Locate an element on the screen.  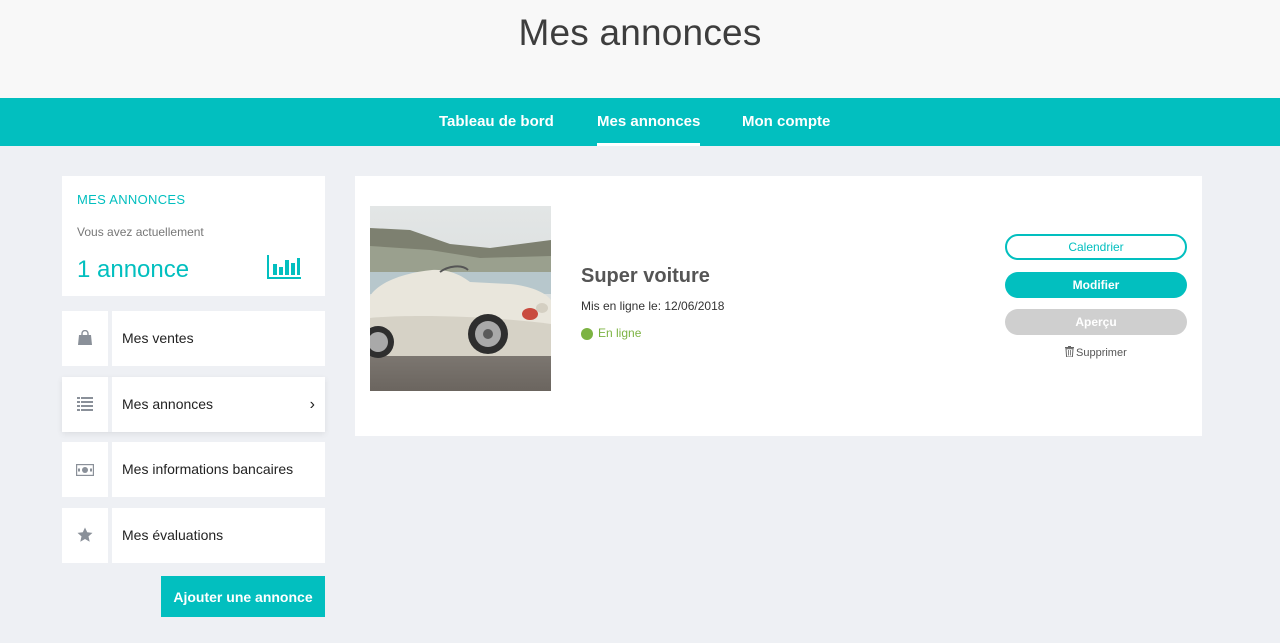
tab-tableau-de-bord: Tableau de bord is located at coordinates (496, 122).